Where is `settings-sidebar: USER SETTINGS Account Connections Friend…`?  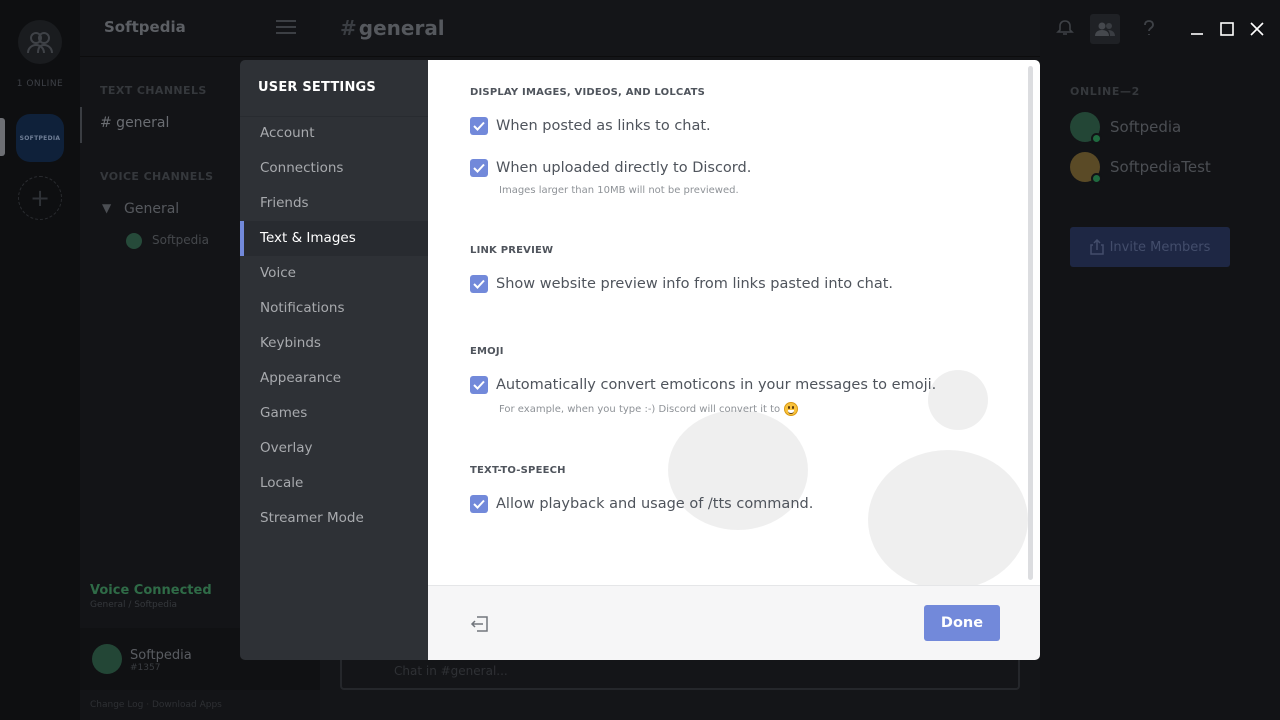
settings-sidebar: USER SETTINGS Account Connections Friend… is located at coordinates (334, 360).